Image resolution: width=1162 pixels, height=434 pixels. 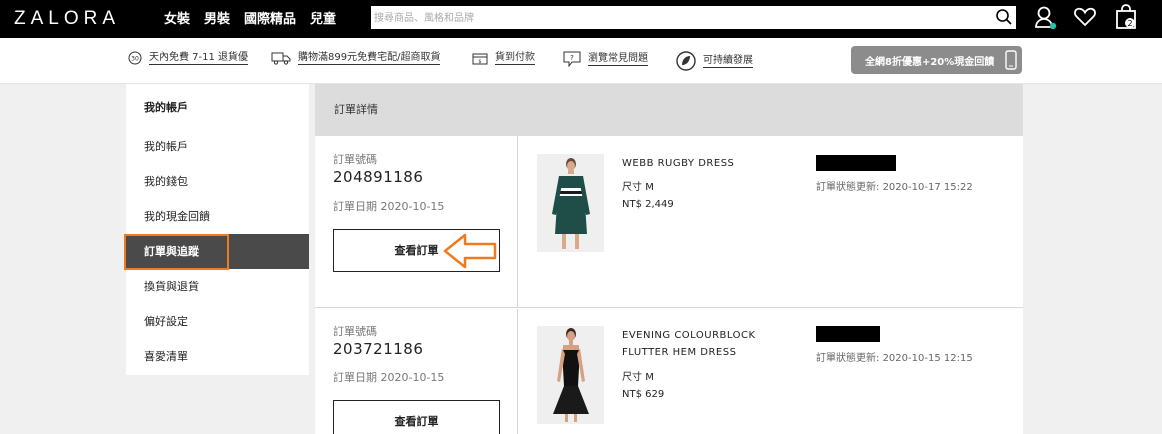 What do you see at coordinates (1085, 19) in the screenshot?
I see `wishlist-heart-icon` at bounding box center [1085, 19].